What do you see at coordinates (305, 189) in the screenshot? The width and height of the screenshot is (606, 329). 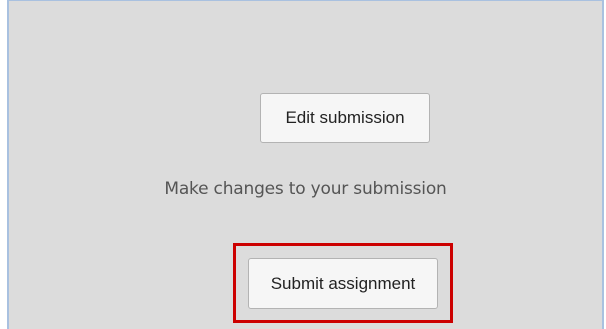 I see `edit-submission-help-text: Make changes to your submission` at bounding box center [305, 189].